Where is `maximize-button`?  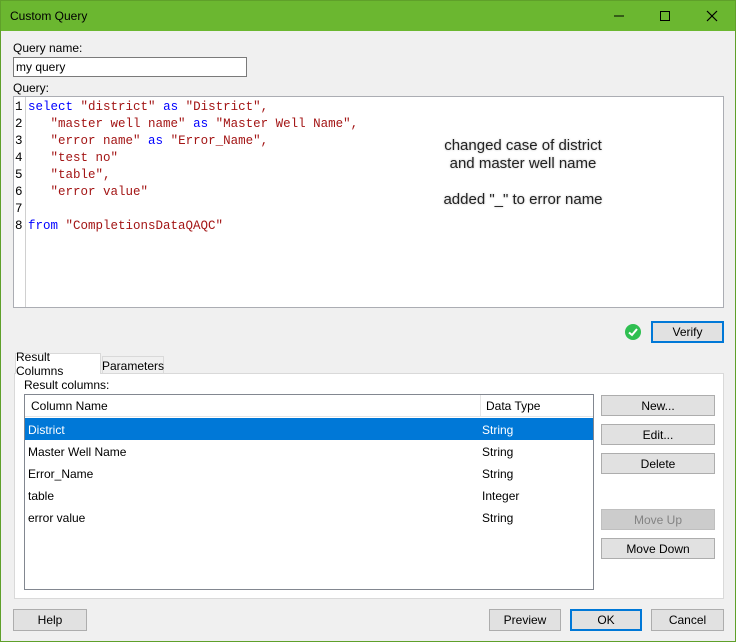 maximize-button is located at coordinates (665, 16).